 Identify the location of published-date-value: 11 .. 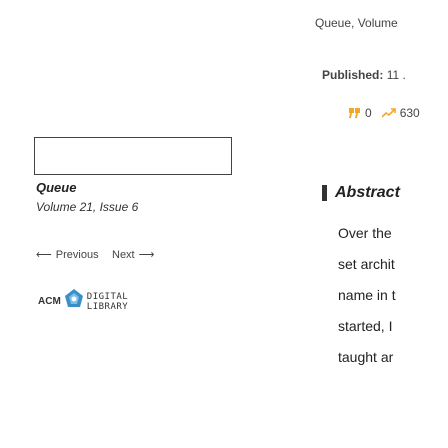
(396, 75).